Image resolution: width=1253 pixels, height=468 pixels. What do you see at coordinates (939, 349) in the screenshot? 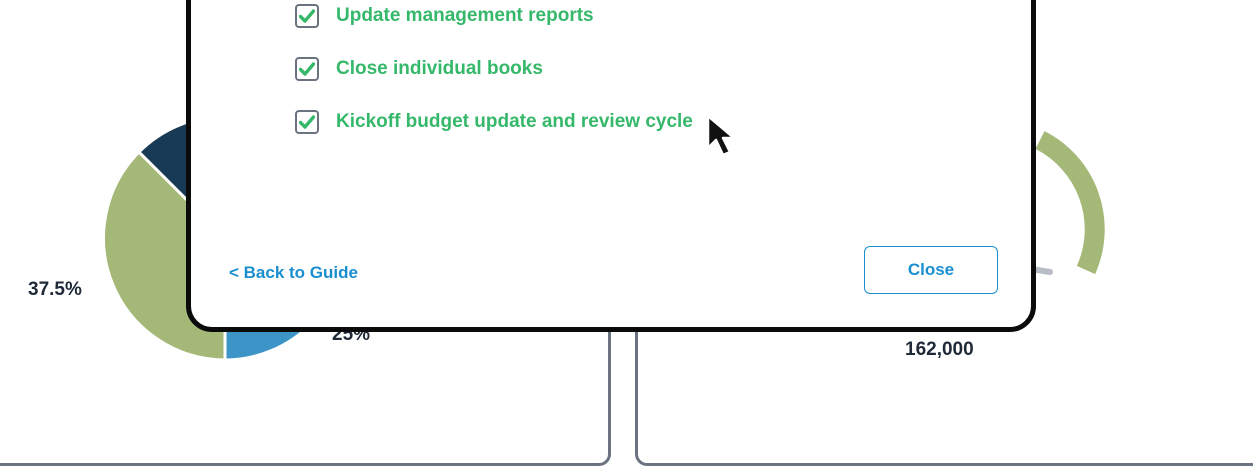
I see `gauge-value-label: 162,000` at bounding box center [939, 349].